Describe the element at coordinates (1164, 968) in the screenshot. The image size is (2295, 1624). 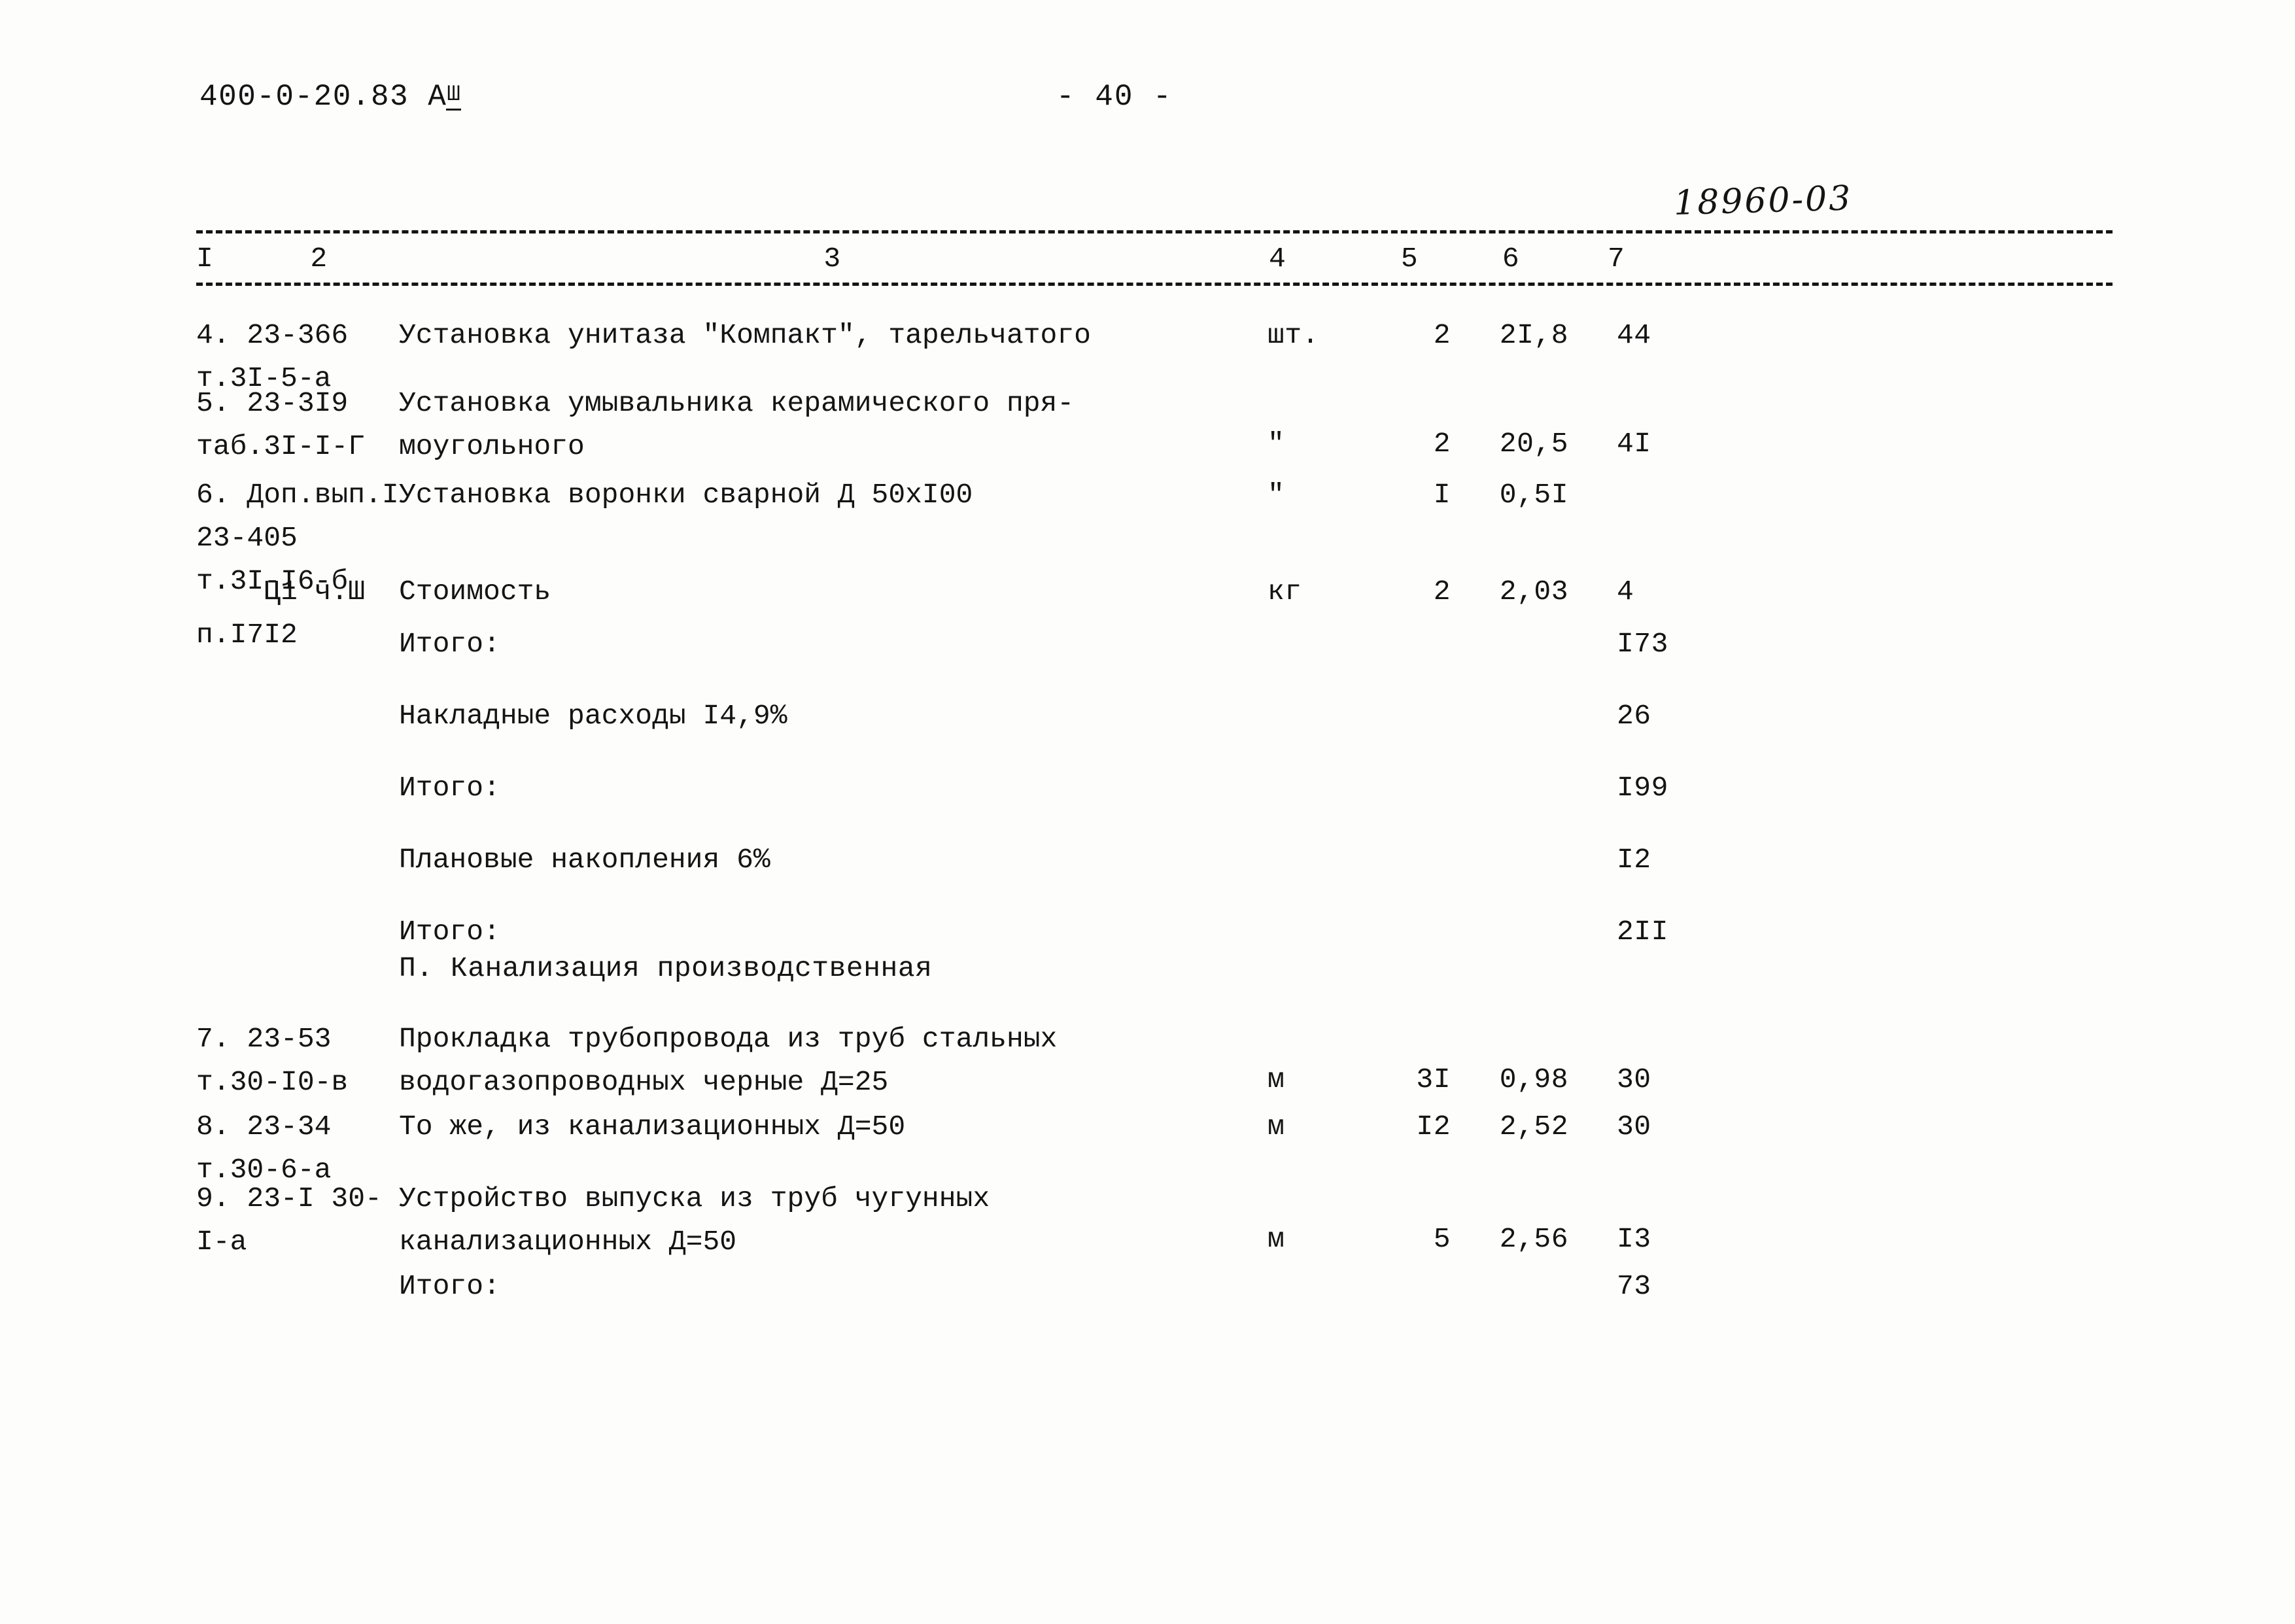
I see `table-section-row: П. Канализация производственная` at that location.